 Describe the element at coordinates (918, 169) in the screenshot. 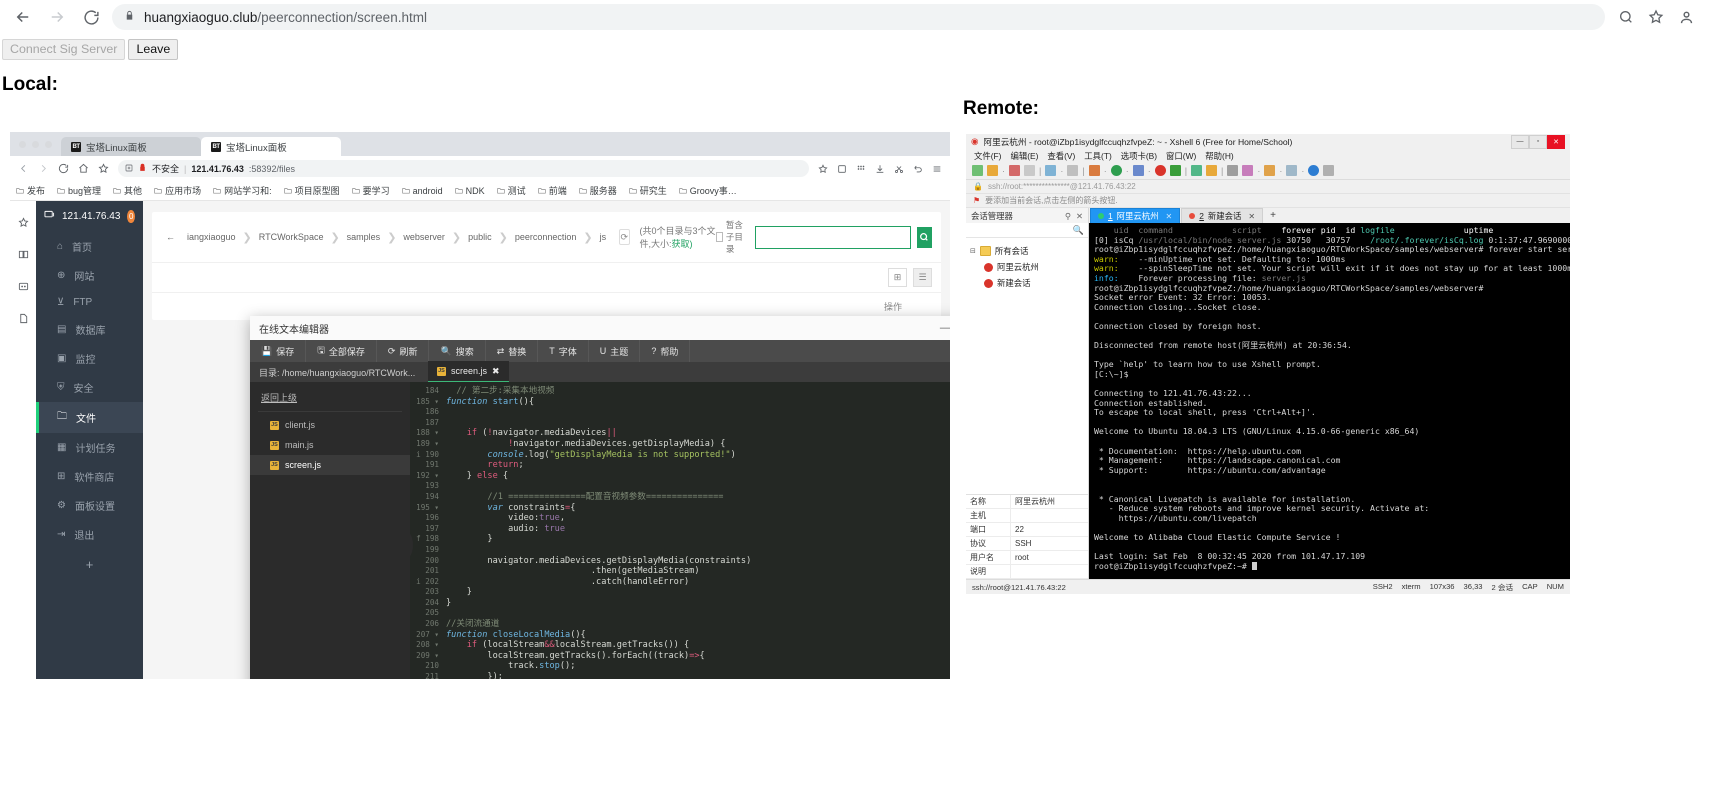

I see `undo-icon` at that location.